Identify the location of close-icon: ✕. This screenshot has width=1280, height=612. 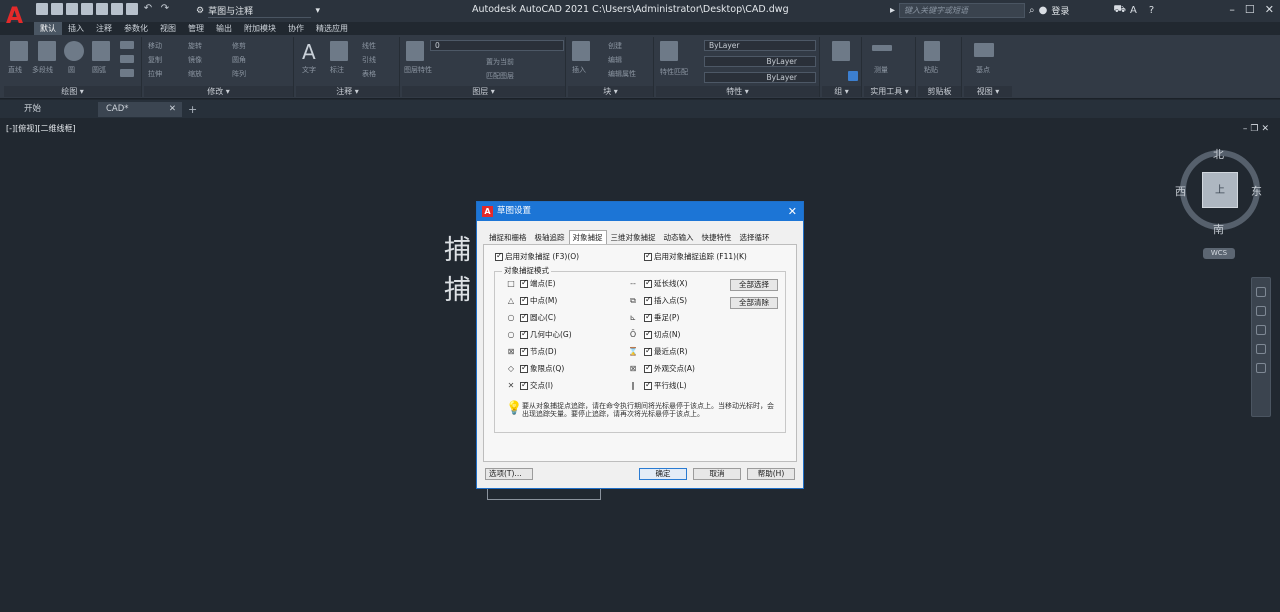
(1269, 9).